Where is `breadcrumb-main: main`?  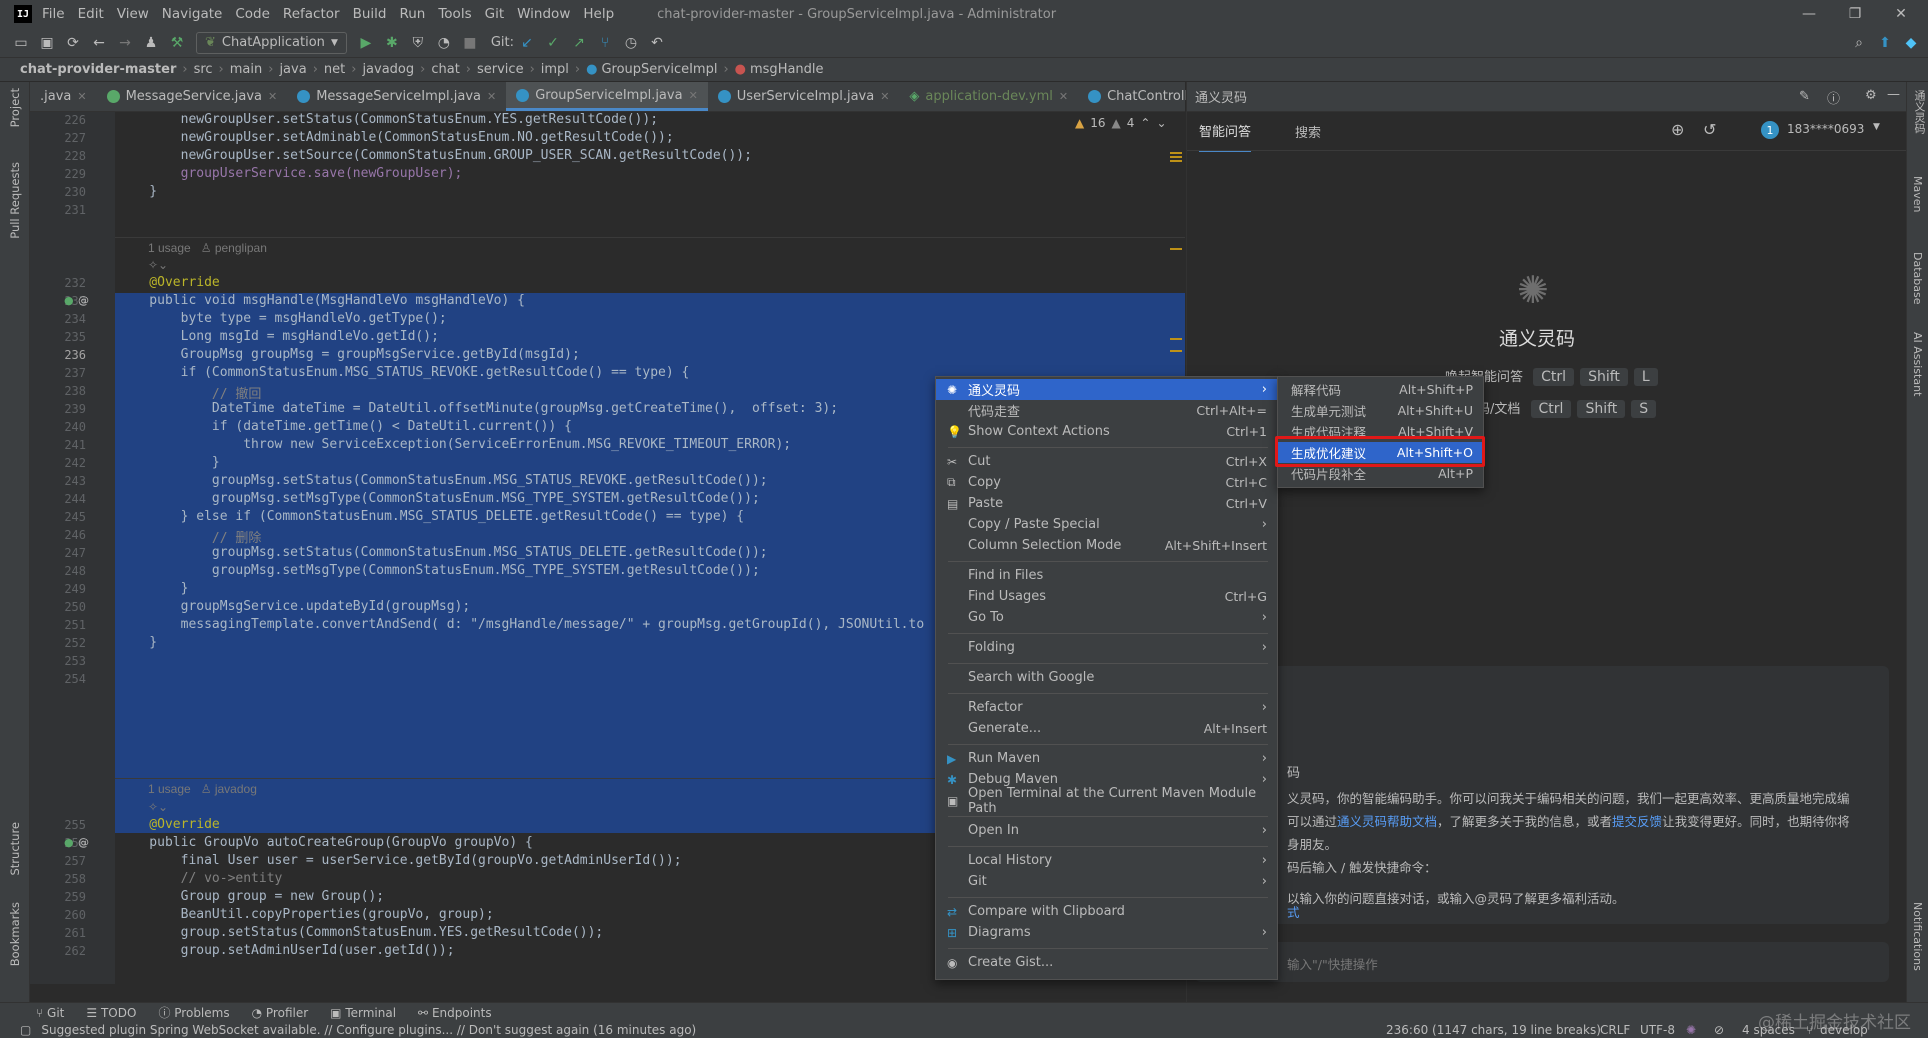 breadcrumb-main: main is located at coordinates (246, 69).